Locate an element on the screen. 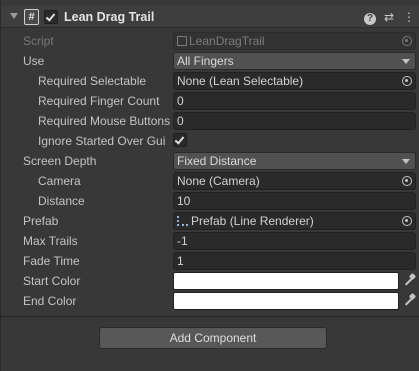 The height and width of the screenshot is (371, 419). screen-depth-value: Fixed Distance is located at coordinates (217, 161).